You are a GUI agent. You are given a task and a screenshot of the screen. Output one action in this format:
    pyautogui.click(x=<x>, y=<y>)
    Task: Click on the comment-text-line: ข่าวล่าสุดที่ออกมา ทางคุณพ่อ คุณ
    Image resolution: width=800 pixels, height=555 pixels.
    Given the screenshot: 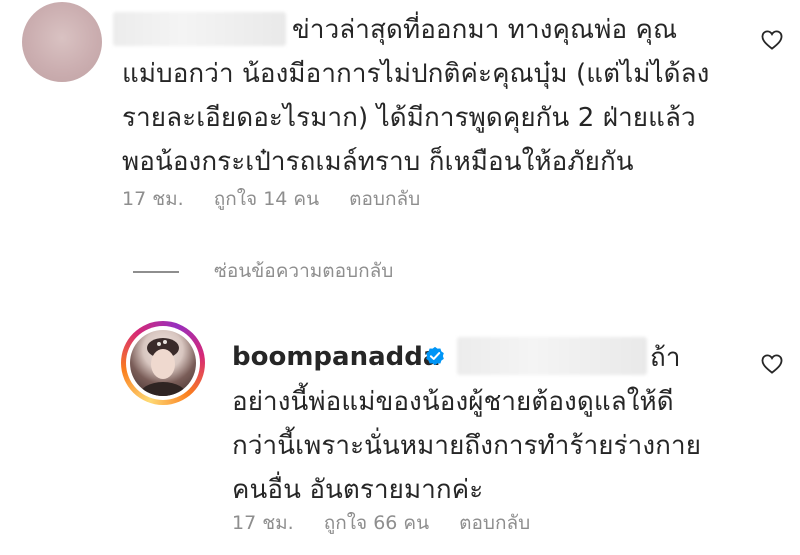 What is the action you would take?
    pyautogui.click(x=485, y=30)
    